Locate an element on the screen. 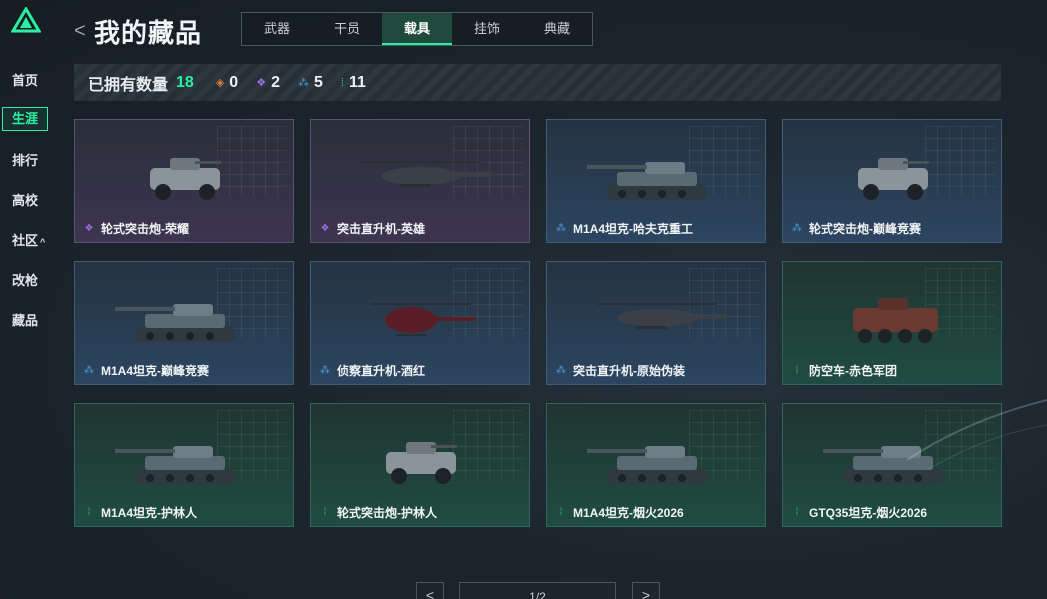 This screenshot has width=1047, height=599. sidebar-item-label: 改枪 is located at coordinates (25, 280).